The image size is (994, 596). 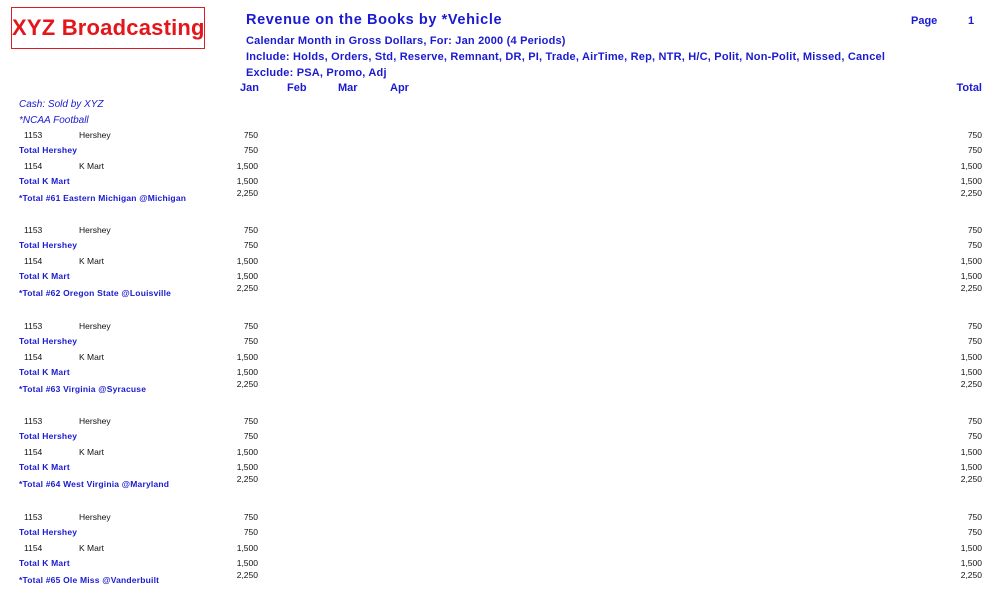 What do you see at coordinates (61, 104) in the screenshot?
I see `sales-category-label: Cash: Sold by XYZ` at bounding box center [61, 104].